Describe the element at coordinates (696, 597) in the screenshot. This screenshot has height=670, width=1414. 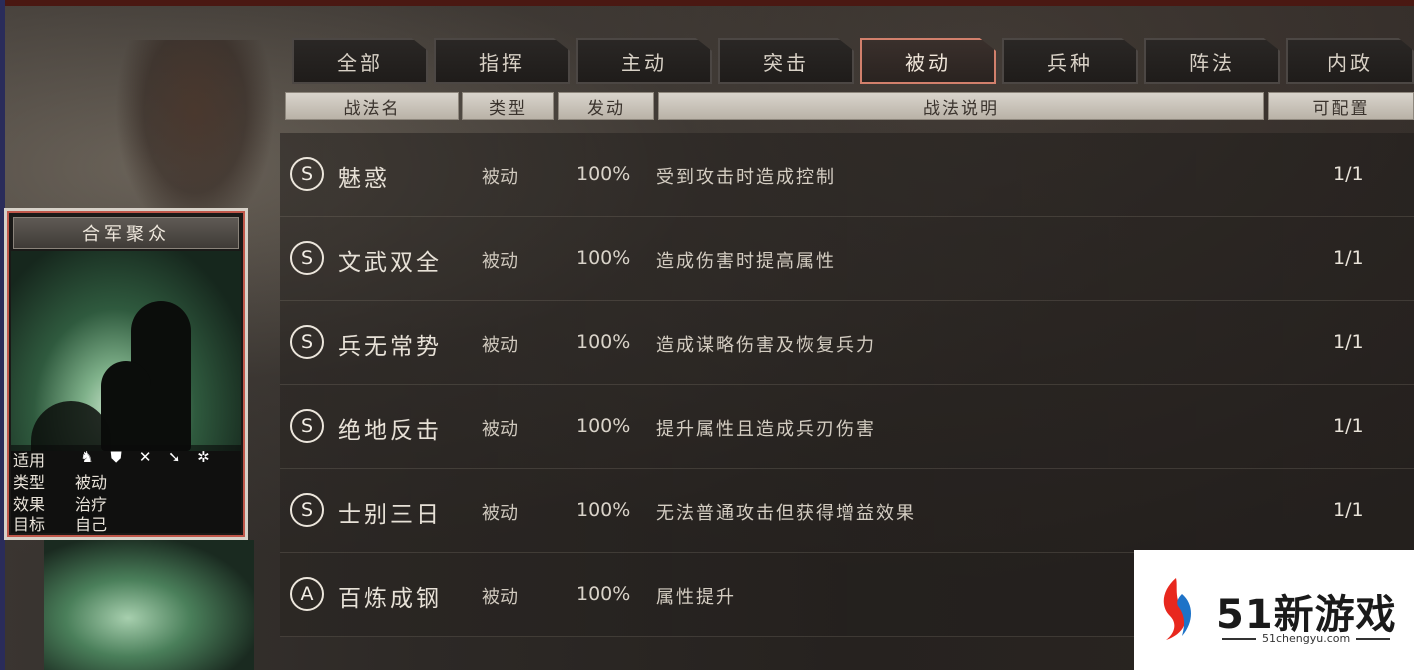
I see `tactic-description: 属性提升` at that location.